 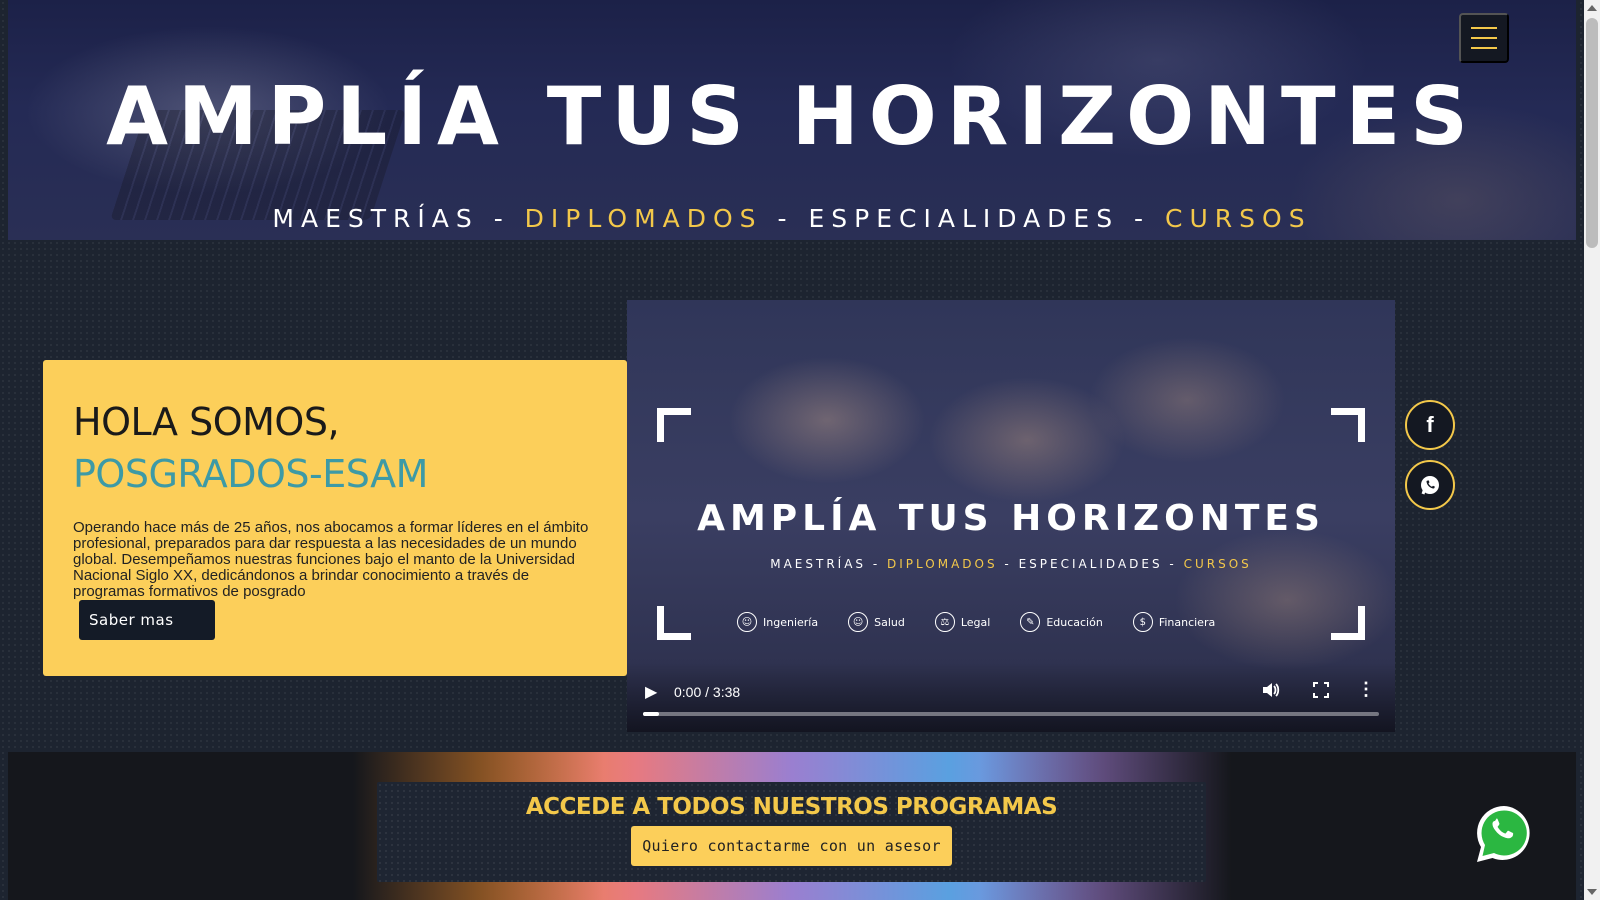 What do you see at coordinates (1030, 622) in the screenshot?
I see `education-icon: ✎` at bounding box center [1030, 622].